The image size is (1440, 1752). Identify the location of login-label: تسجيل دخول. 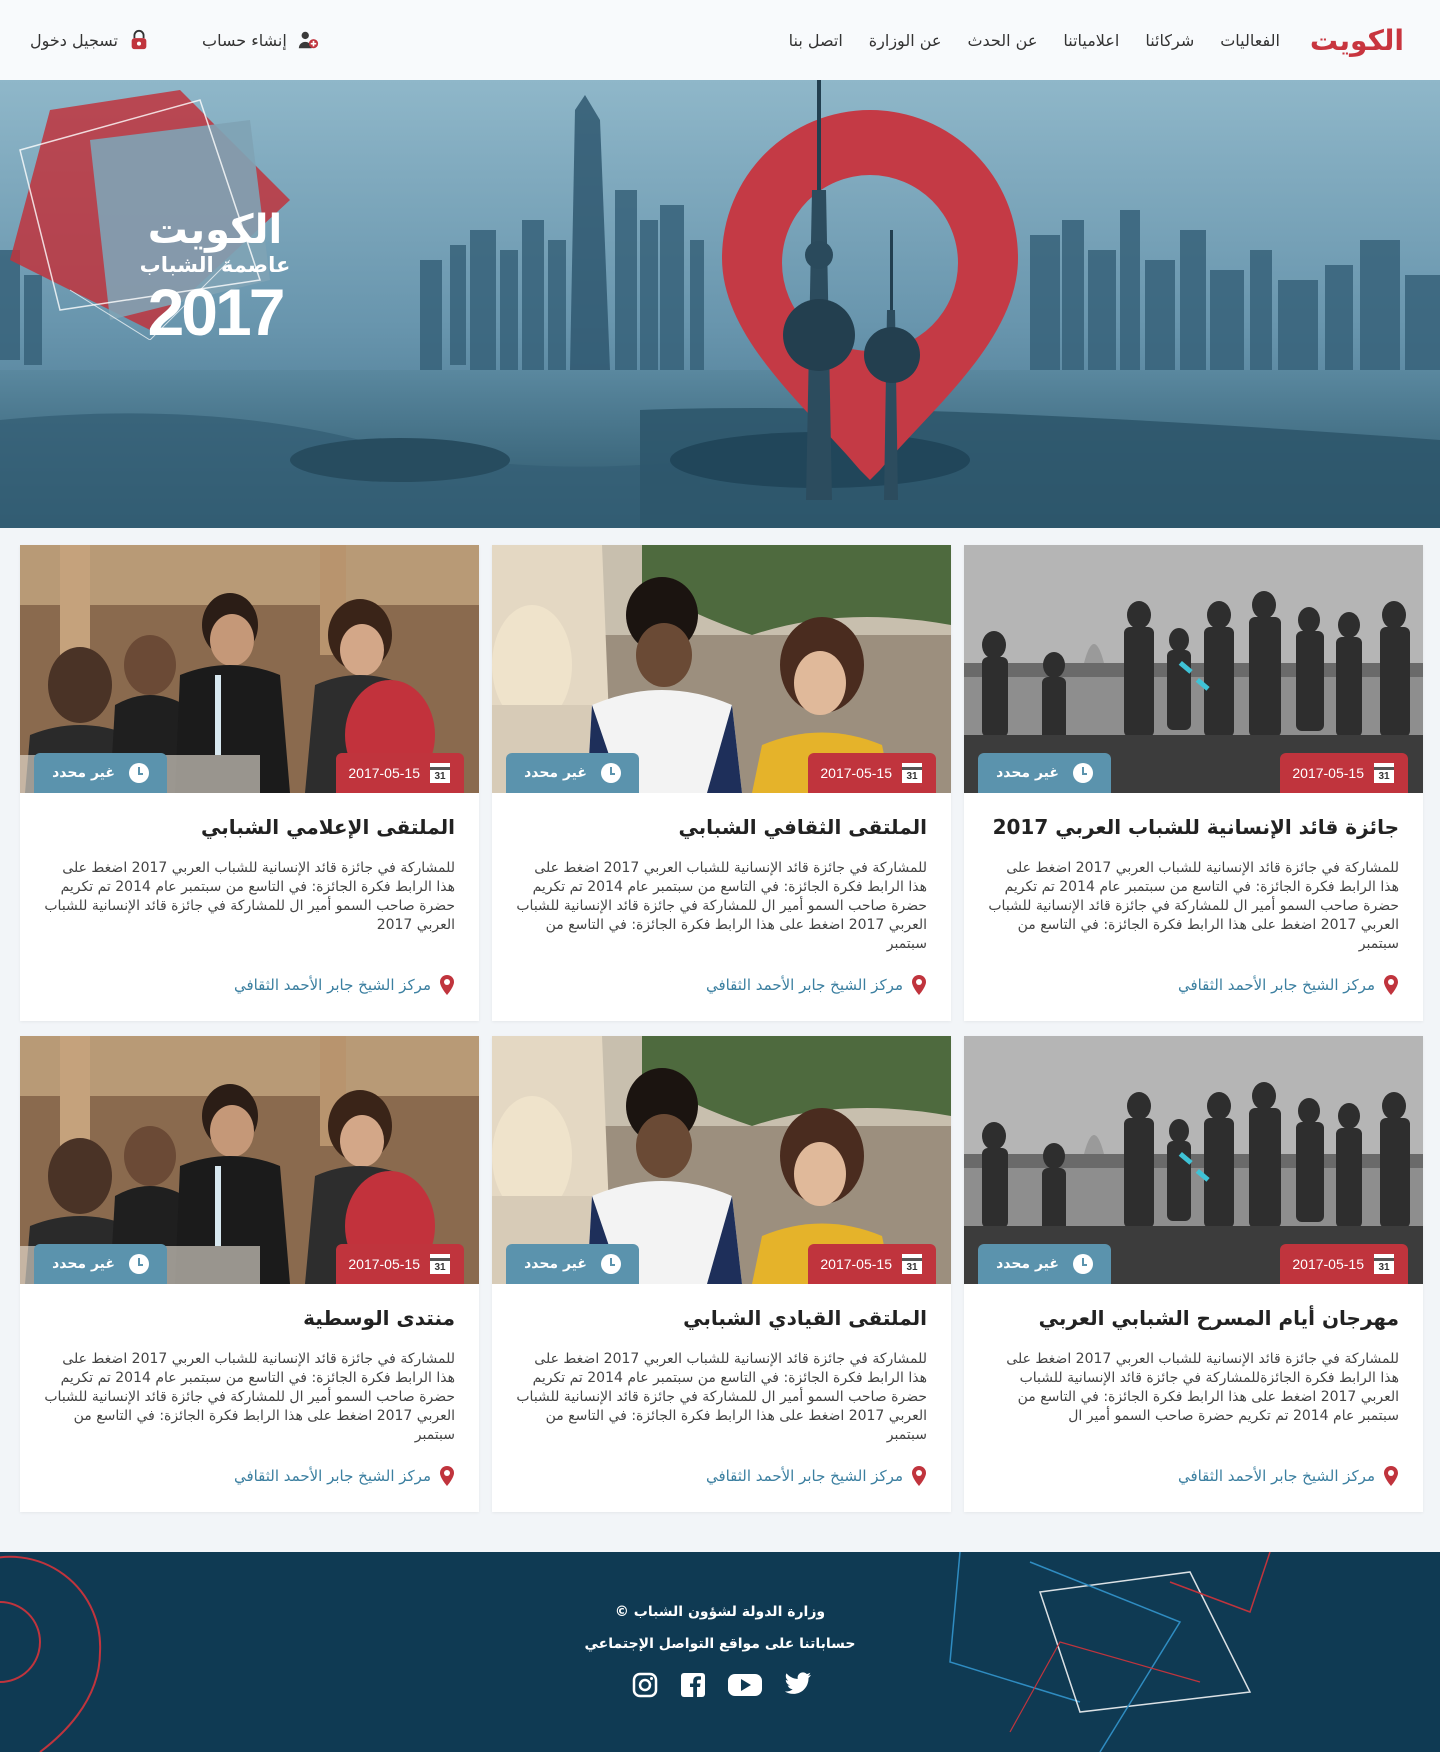
(74, 40).